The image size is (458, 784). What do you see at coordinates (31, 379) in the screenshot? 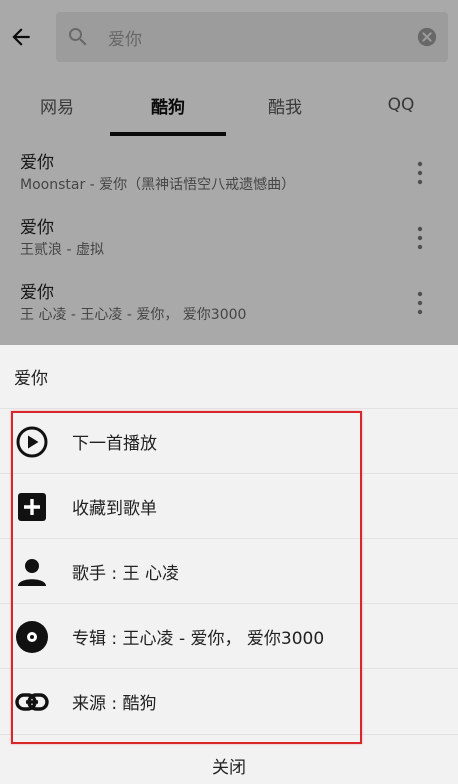
I see `sheet-title: 爱你` at bounding box center [31, 379].